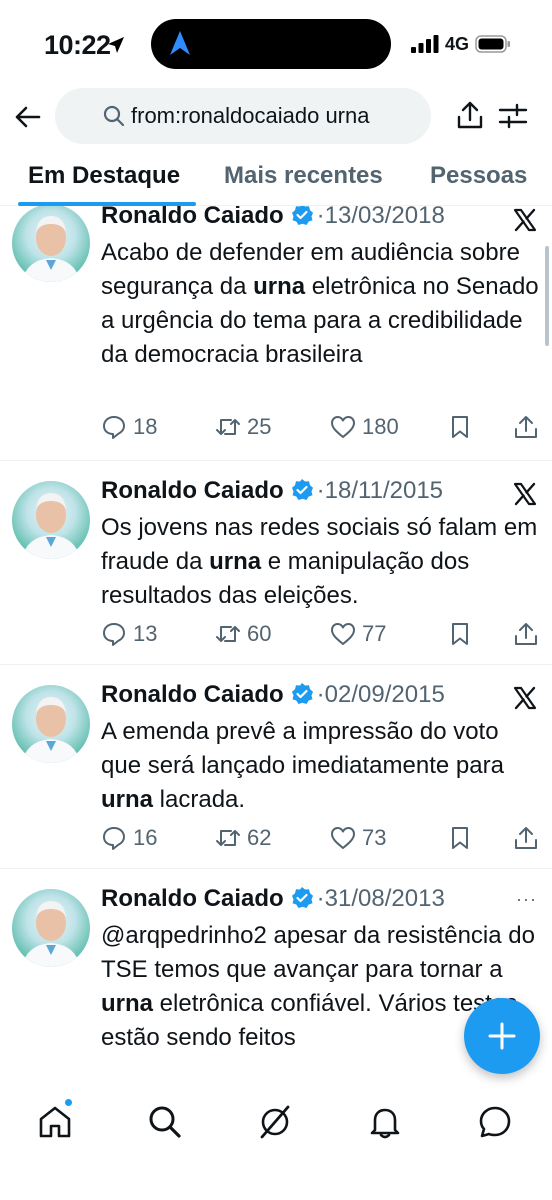 This screenshot has height=1200, width=552. I want to click on tweet-actions: 18 25 180, so click(326, 427).